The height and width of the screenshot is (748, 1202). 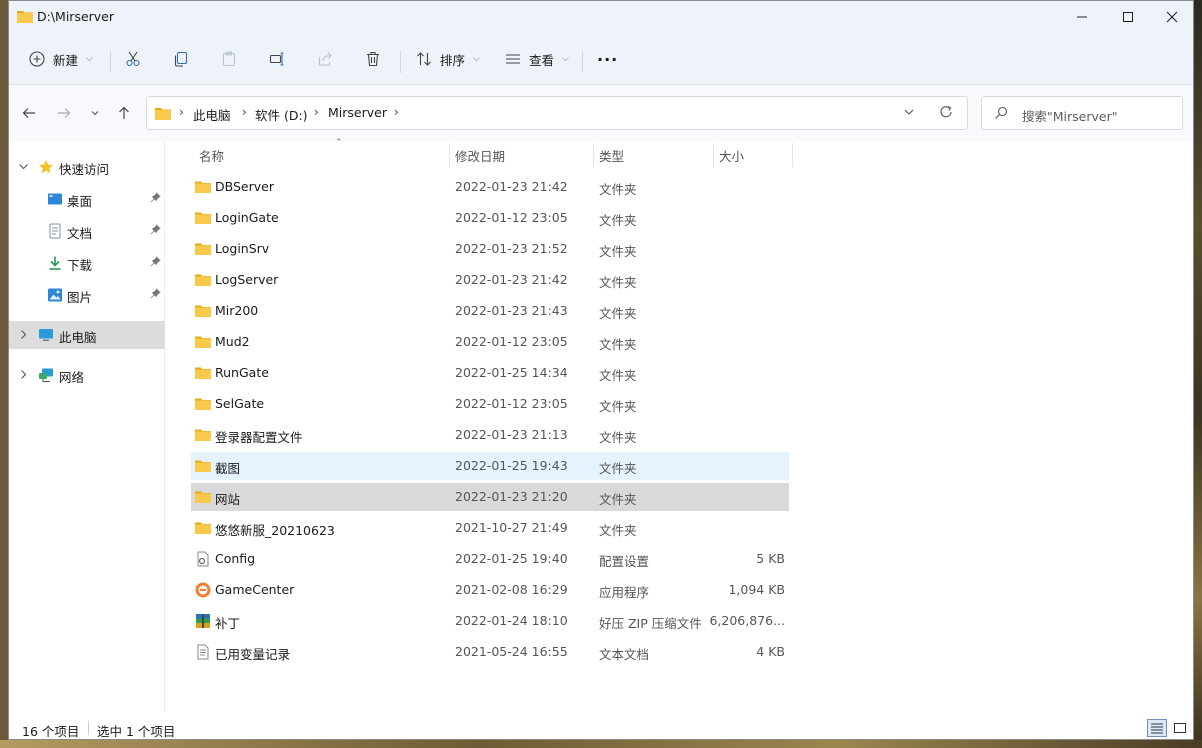 What do you see at coordinates (448, 59) in the screenshot?
I see `sort-button: 排序 ⌵` at bounding box center [448, 59].